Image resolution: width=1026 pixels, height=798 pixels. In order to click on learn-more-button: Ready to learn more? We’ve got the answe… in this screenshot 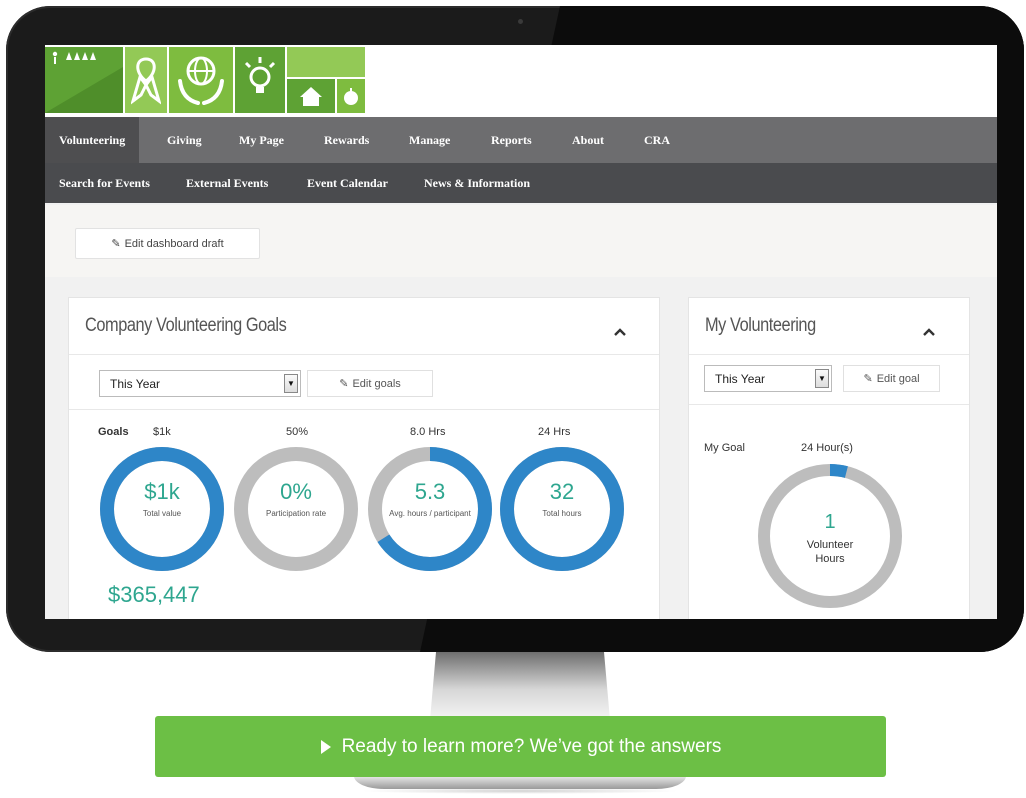, I will do `click(520, 746)`.